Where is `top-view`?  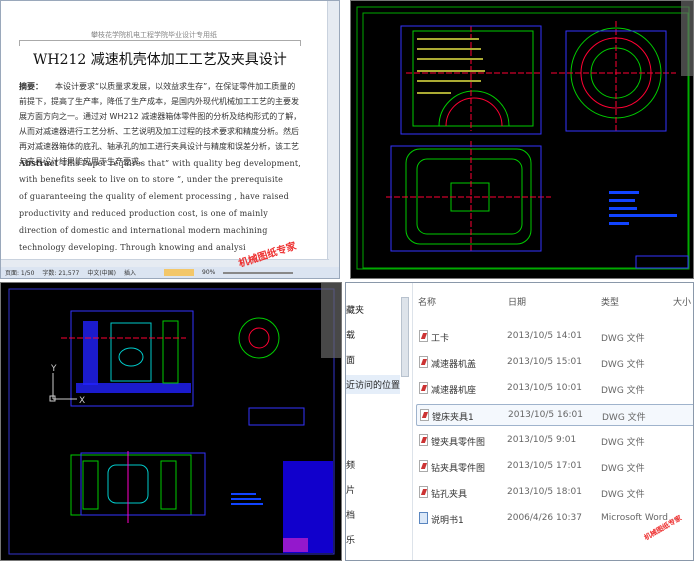 top-view is located at coordinates (468, 196).